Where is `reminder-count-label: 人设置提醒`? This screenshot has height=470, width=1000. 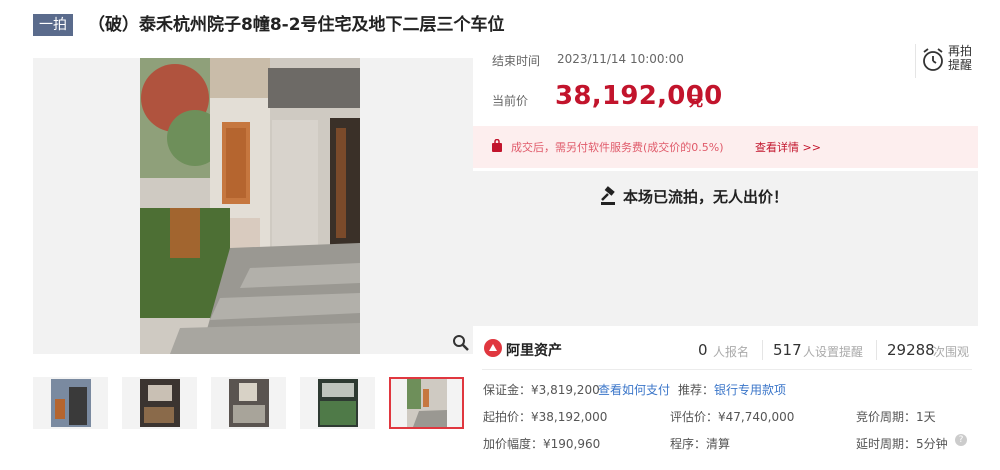
reminder-count-label: 人设置提醒 is located at coordinates (833, 352).